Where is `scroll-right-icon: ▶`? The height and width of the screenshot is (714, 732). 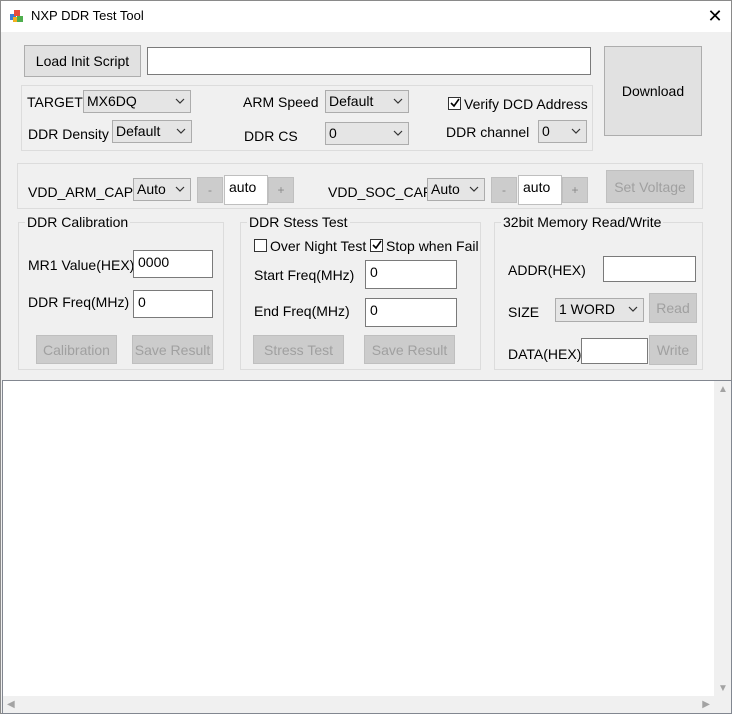
scroll-right-icon: ▶ is located at coordinates (706, 704).